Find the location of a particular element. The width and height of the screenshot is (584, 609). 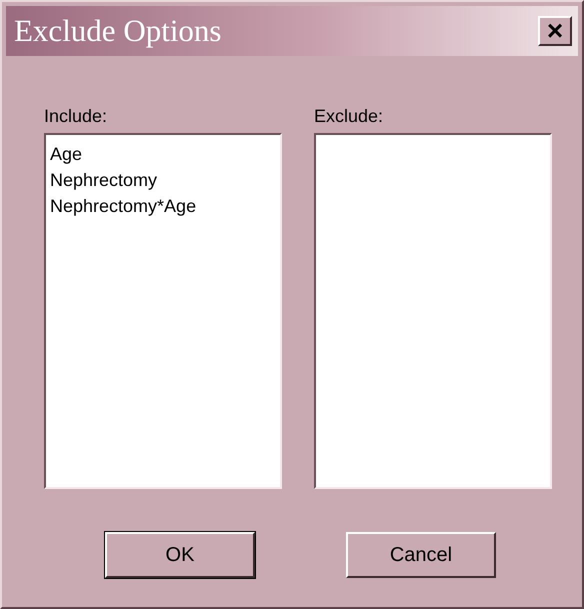

cancel-button: Cancel is located at coordinates (421, 555).